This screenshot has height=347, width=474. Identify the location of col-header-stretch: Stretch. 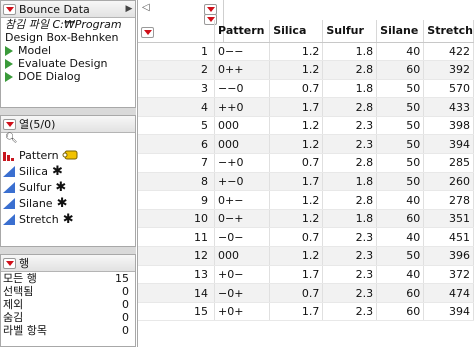
(448, 31).